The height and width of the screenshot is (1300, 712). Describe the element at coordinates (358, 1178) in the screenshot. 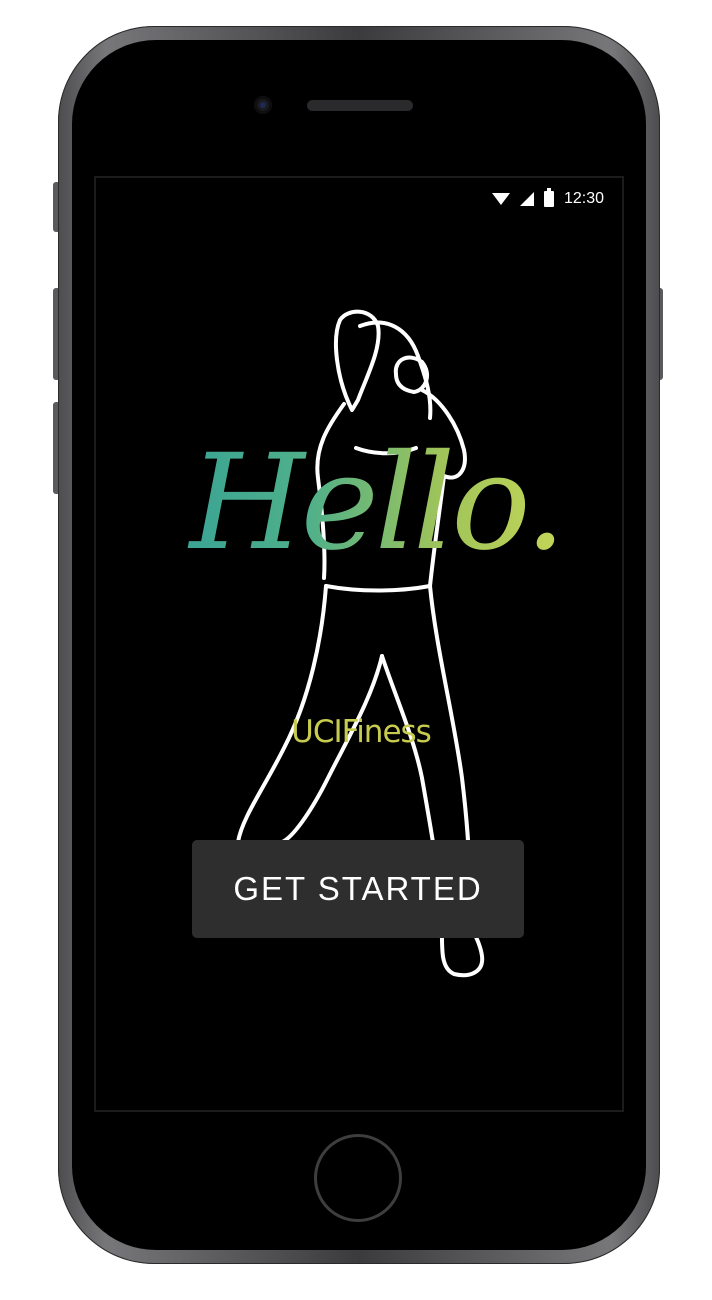

I see `home-button` at that location.